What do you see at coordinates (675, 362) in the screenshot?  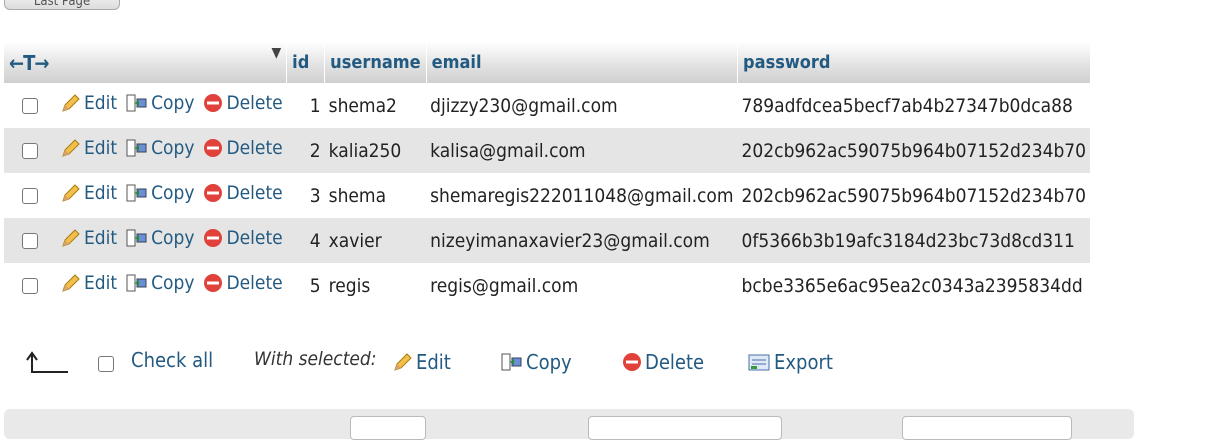 I see `bulk-delete-label: Delete` at bounding box center [675, 362].